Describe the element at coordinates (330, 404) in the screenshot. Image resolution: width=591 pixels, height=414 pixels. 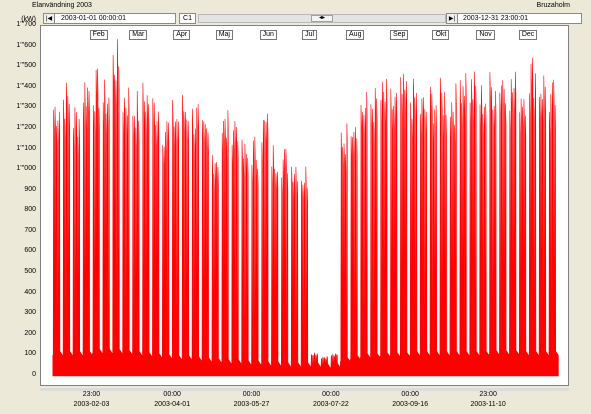
I see `x-tick-date: 2003-07-22` at that location.